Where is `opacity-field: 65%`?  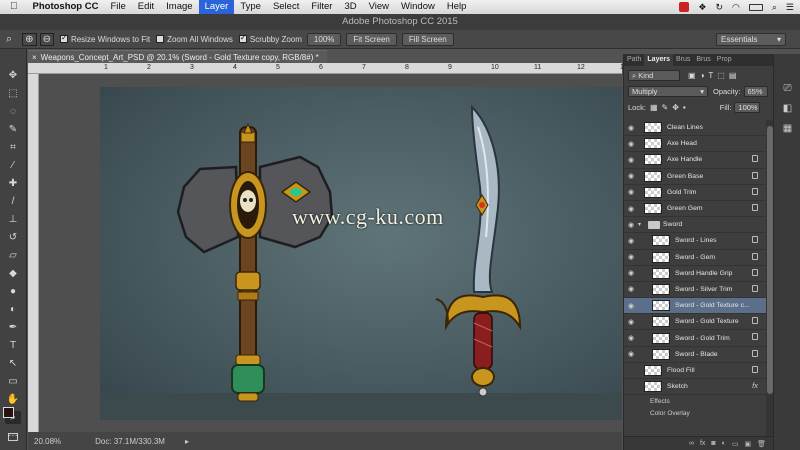
opacity-field: 65% is located at coordinates (755, 91).